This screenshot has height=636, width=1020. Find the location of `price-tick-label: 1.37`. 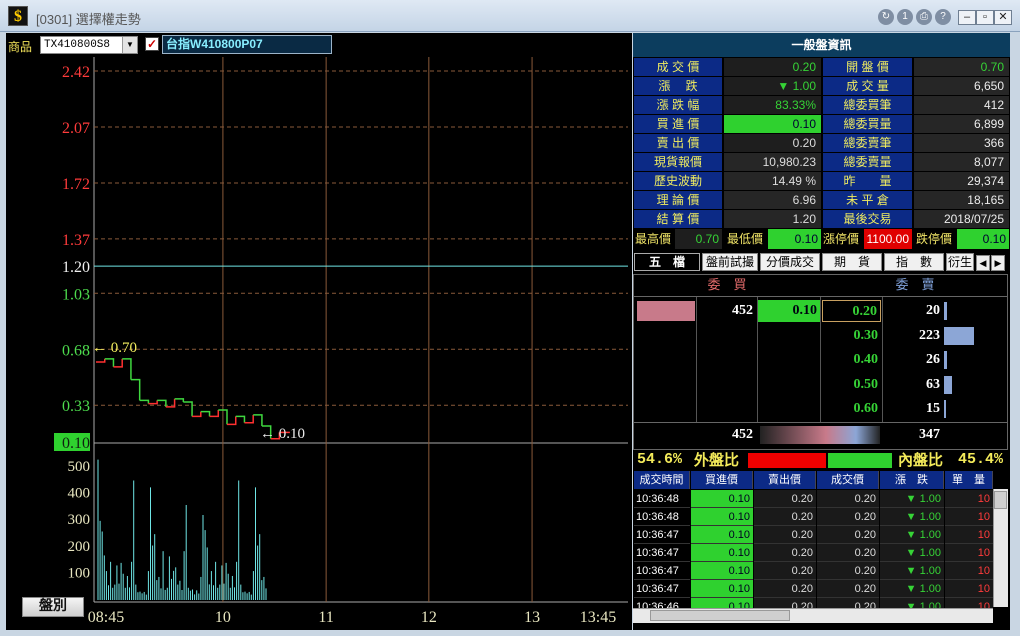

price-tick-label: 1.37 is located at coordinates (76, 240).